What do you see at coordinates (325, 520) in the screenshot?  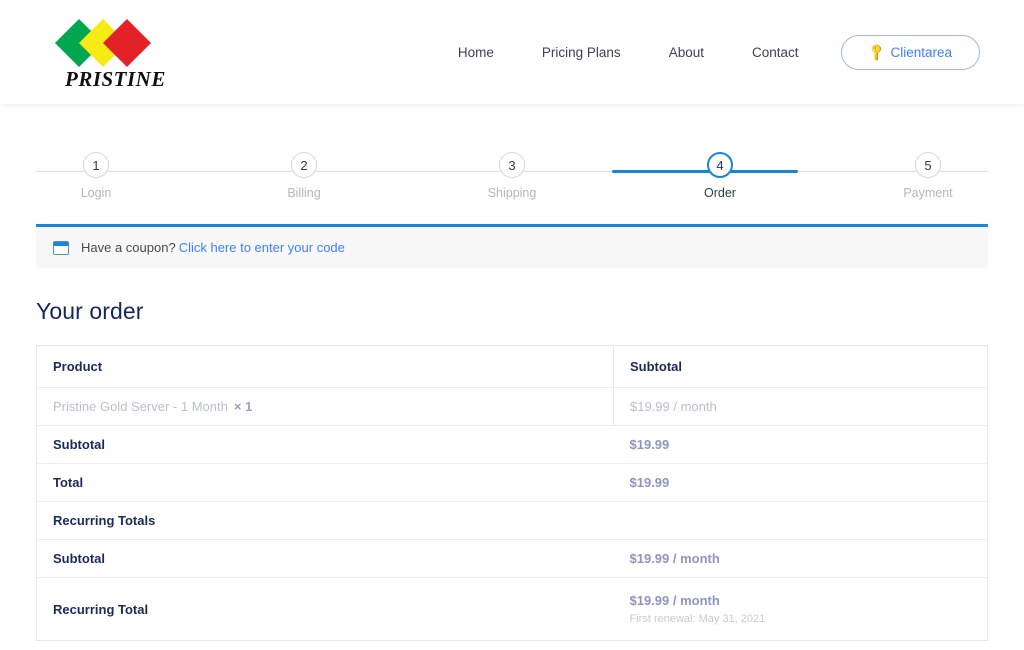 I see `row-label: Recurring Totals` at bounding box center [325, 520].